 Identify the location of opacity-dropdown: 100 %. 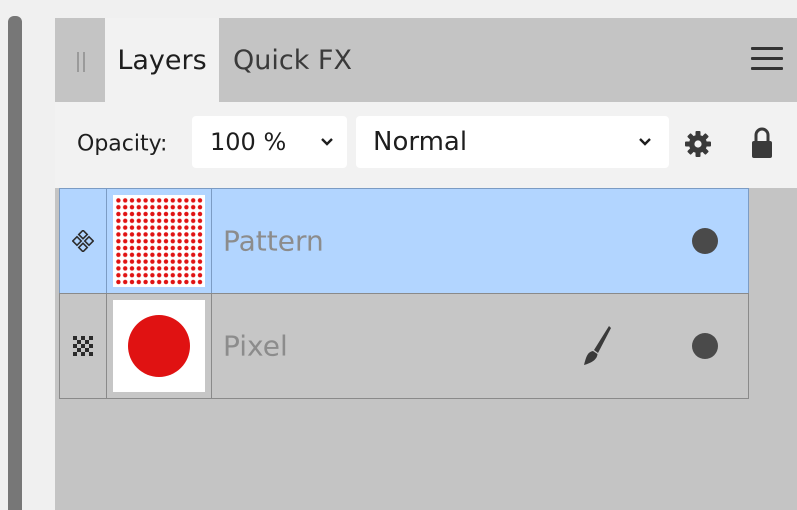
(269, 142).